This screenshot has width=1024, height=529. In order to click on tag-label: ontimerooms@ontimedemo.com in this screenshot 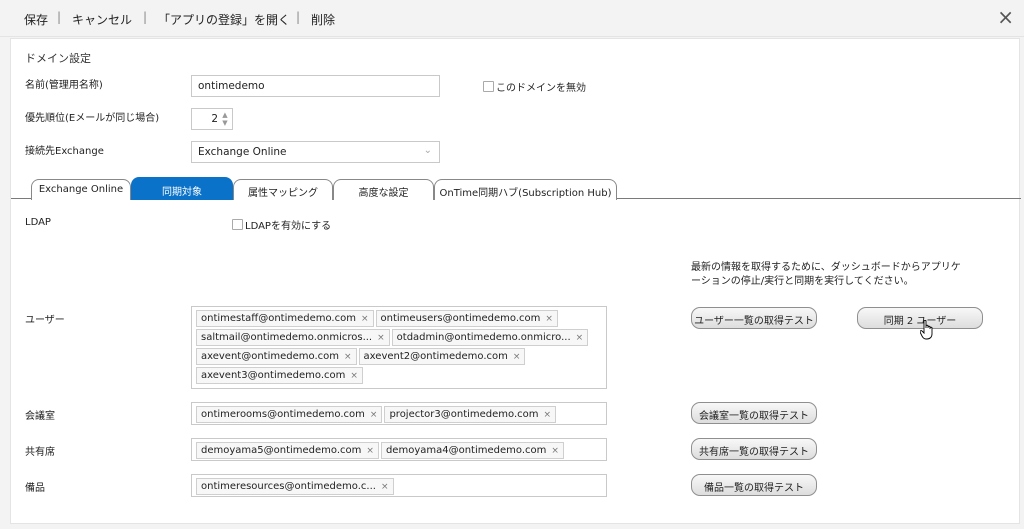, I will do `click(283, 414)`.